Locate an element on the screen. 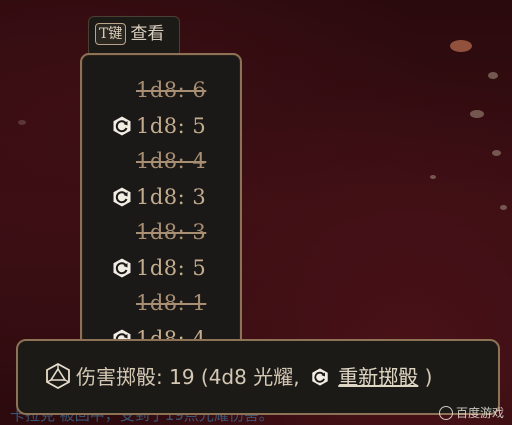  discarded-roll-text: 1d8: 3 is located at coordinates (171, 232).